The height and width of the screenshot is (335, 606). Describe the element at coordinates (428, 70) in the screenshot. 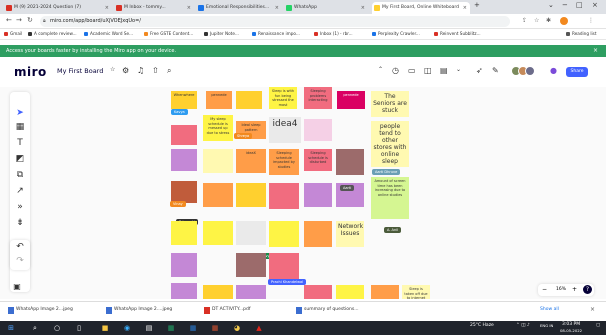

I see `chat-icon: ◫` at that location.